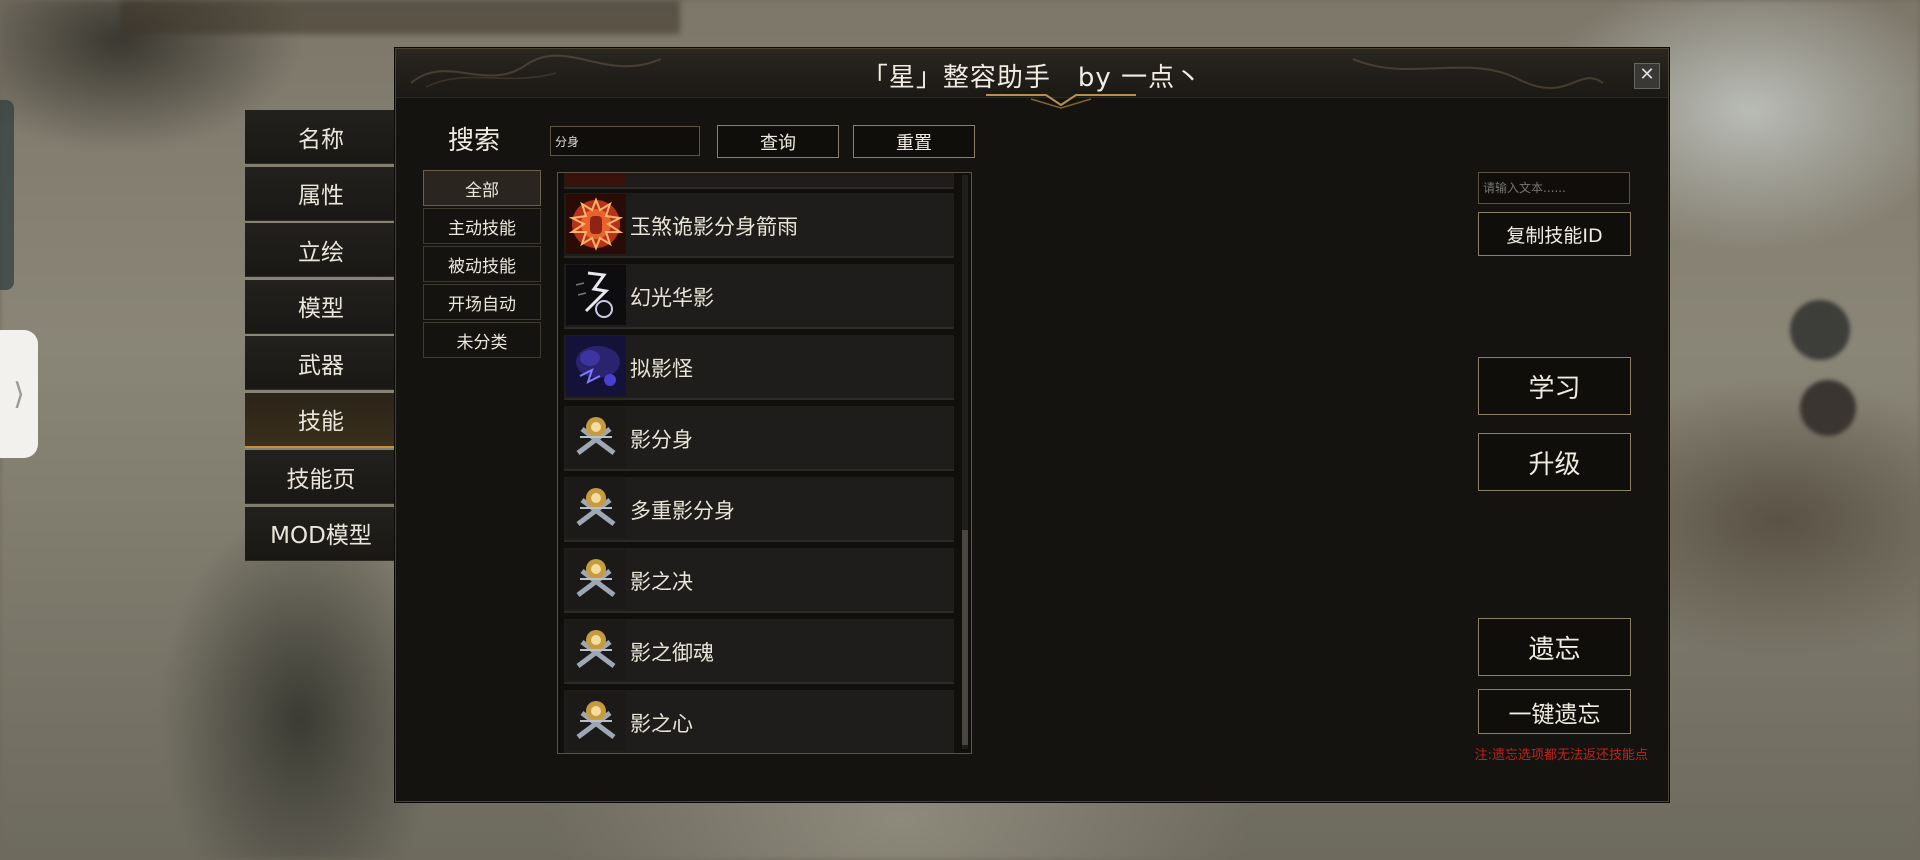 This screenshot has width=1920, height=860. I want to click on forget-warning-note: 注:遗忘选项都无法返还技能点, so click(1561, 755).